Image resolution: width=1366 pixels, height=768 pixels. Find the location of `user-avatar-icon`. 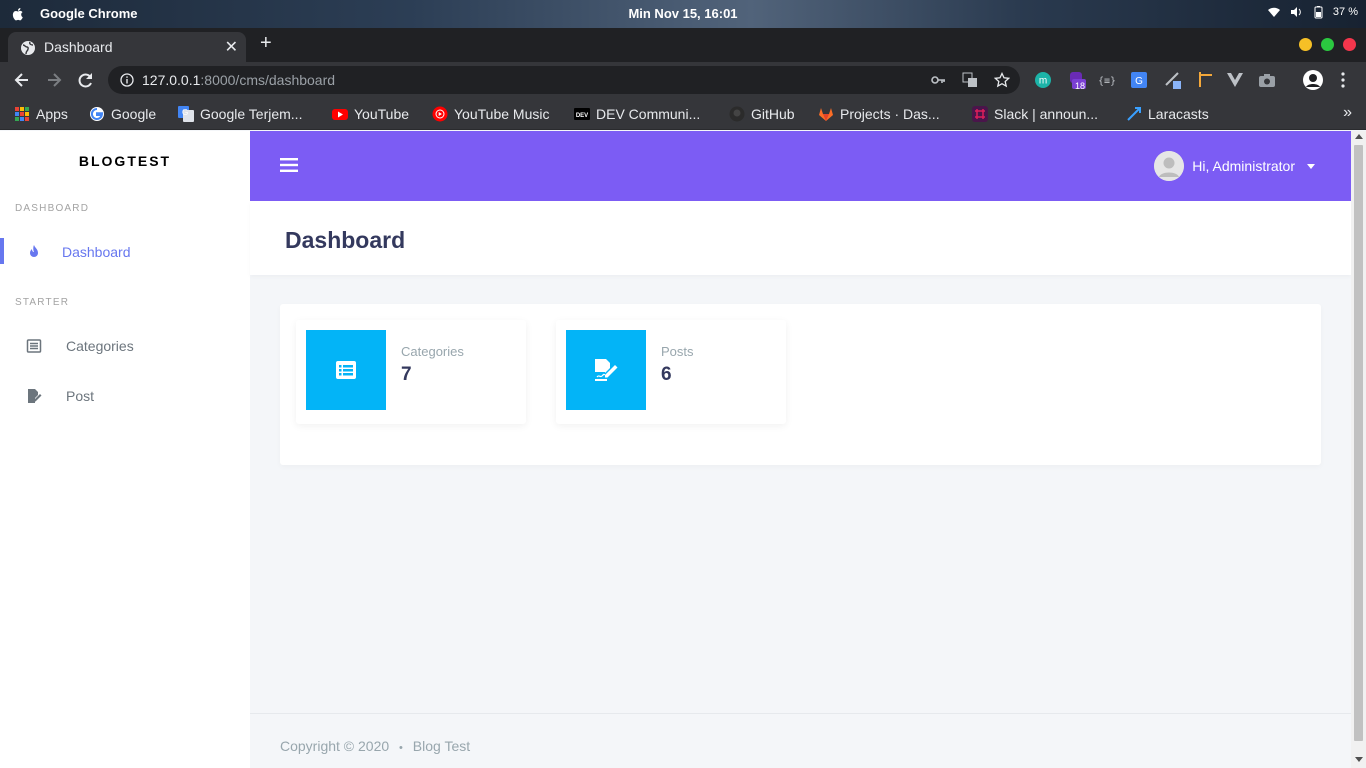

user-avatar-icon is located at coordinates (1169, 166).